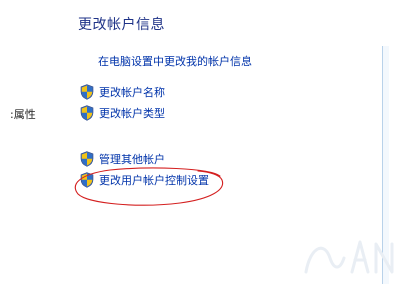  I want to click on change-account-name-link: 更改帐户名称, so click(122, 92).